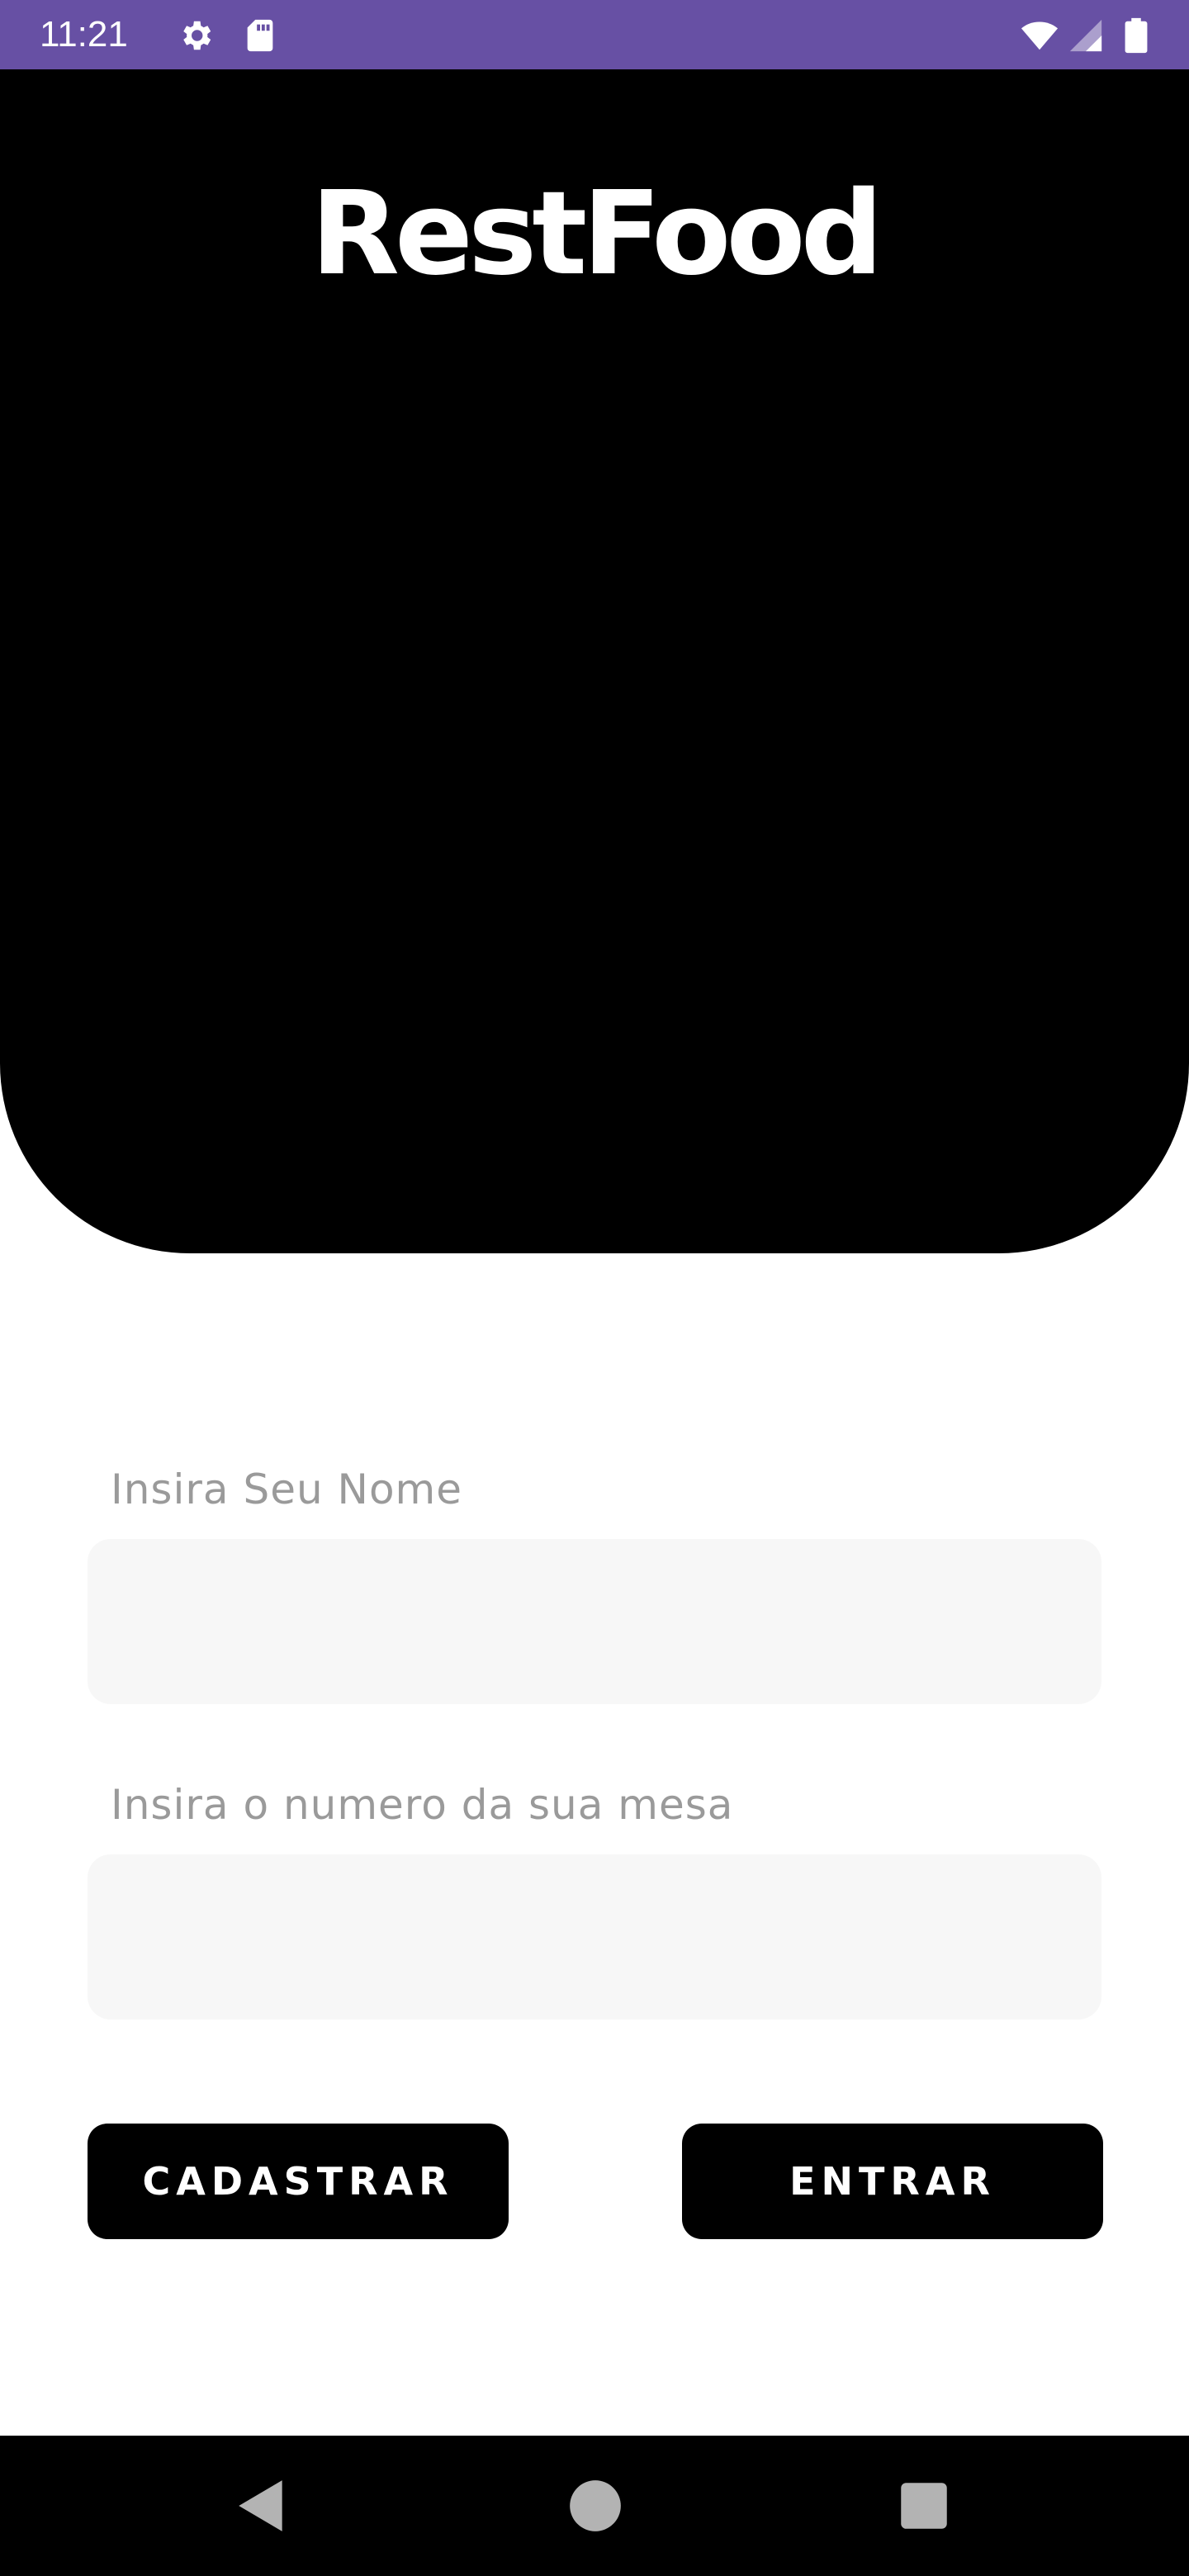  Describe the element at coordinates (84, 34) in the screenshot. I see `status-time: 11:21` at that location.